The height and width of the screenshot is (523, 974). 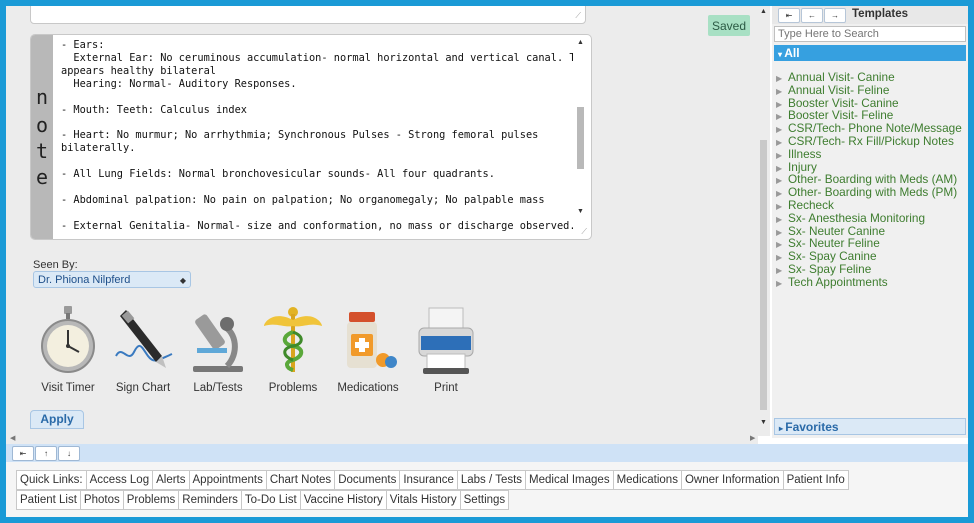 What do you see at coordinates (144, 339) in the screenshot?
I see `pen-signature-icon` at bounding box center [144, 339].